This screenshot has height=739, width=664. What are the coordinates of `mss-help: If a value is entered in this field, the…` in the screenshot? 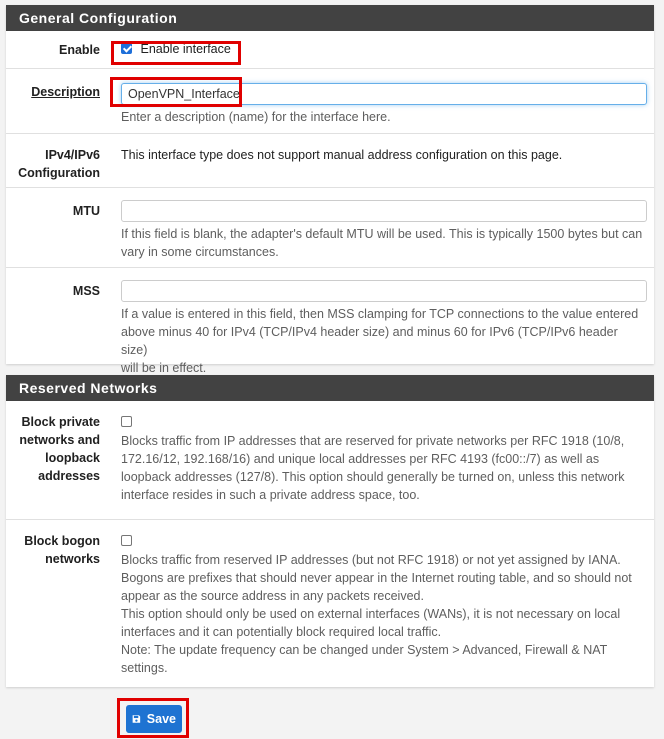 It's located at (383, 341).